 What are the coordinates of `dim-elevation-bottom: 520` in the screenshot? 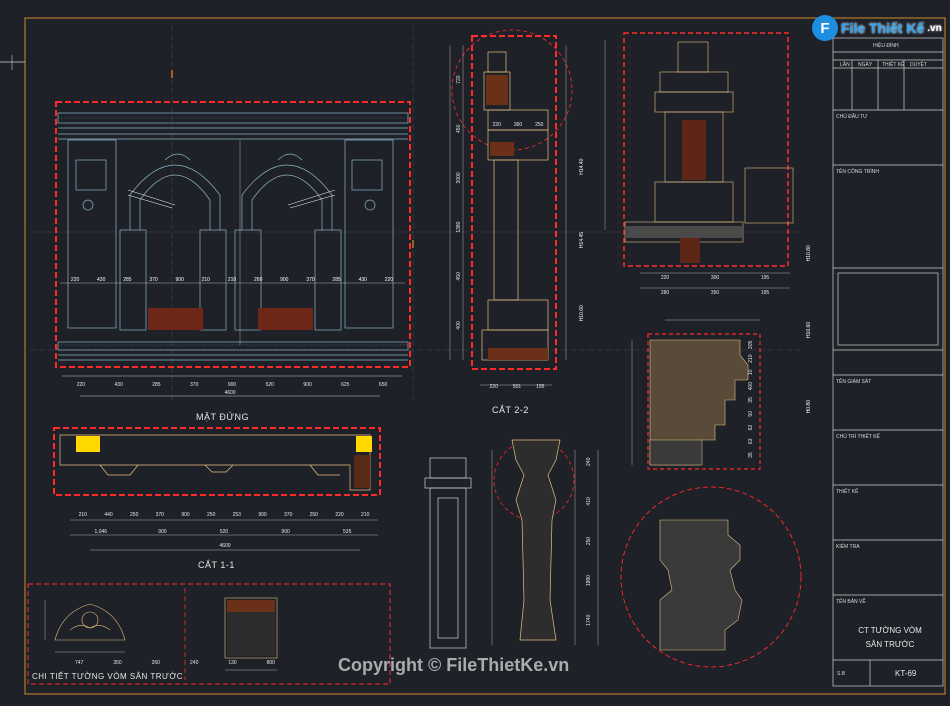 It's located at (270, 385).